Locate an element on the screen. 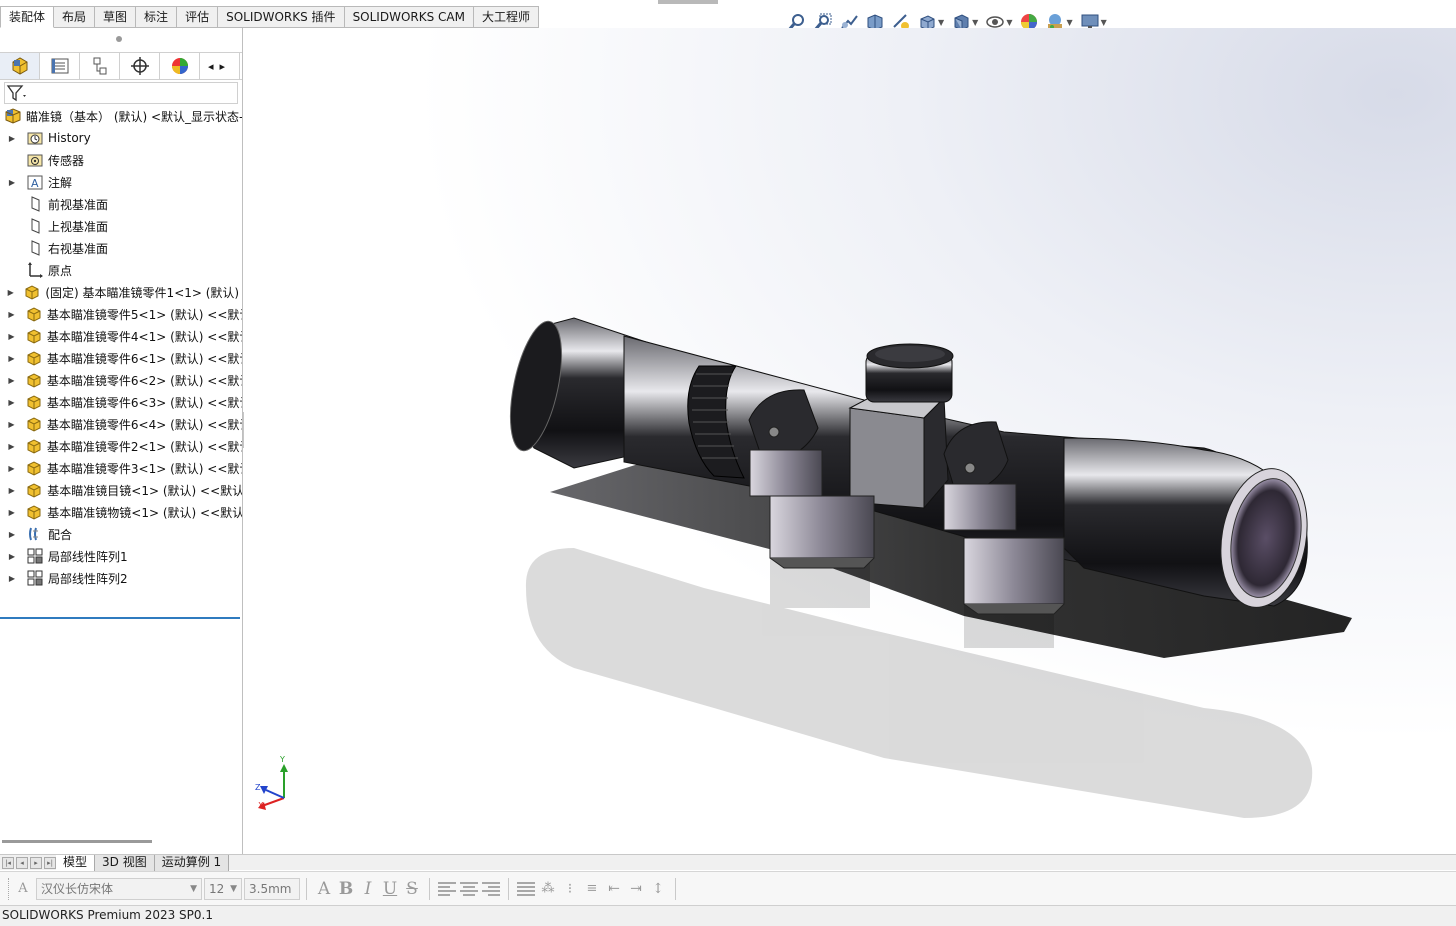 Image resolution: width=1456 pixels, height=926 pixels. decrease-indent-icon: ⇤ is located at coordinates (614, 889).